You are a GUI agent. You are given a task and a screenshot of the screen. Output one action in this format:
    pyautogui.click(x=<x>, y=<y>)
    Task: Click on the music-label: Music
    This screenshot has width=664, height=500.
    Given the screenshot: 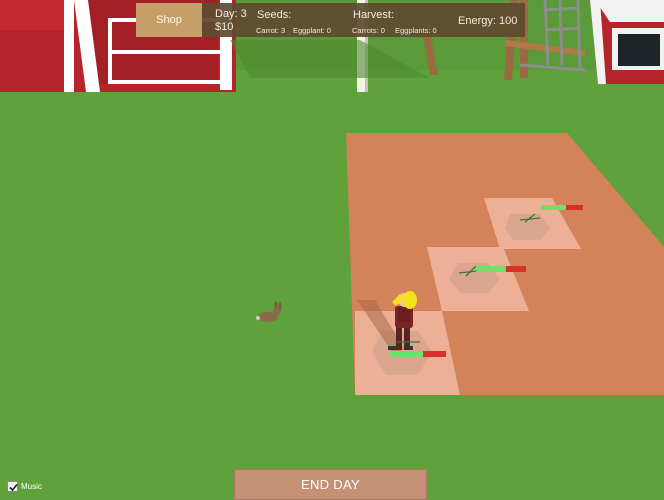 What is the action you would take?
    pyautogui.click(x=31, y=486)
    